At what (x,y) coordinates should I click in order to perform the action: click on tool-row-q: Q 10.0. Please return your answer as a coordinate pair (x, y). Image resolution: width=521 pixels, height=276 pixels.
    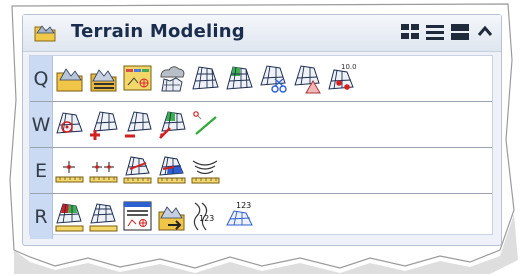
    Looking at the image, I should click on (261, 79).